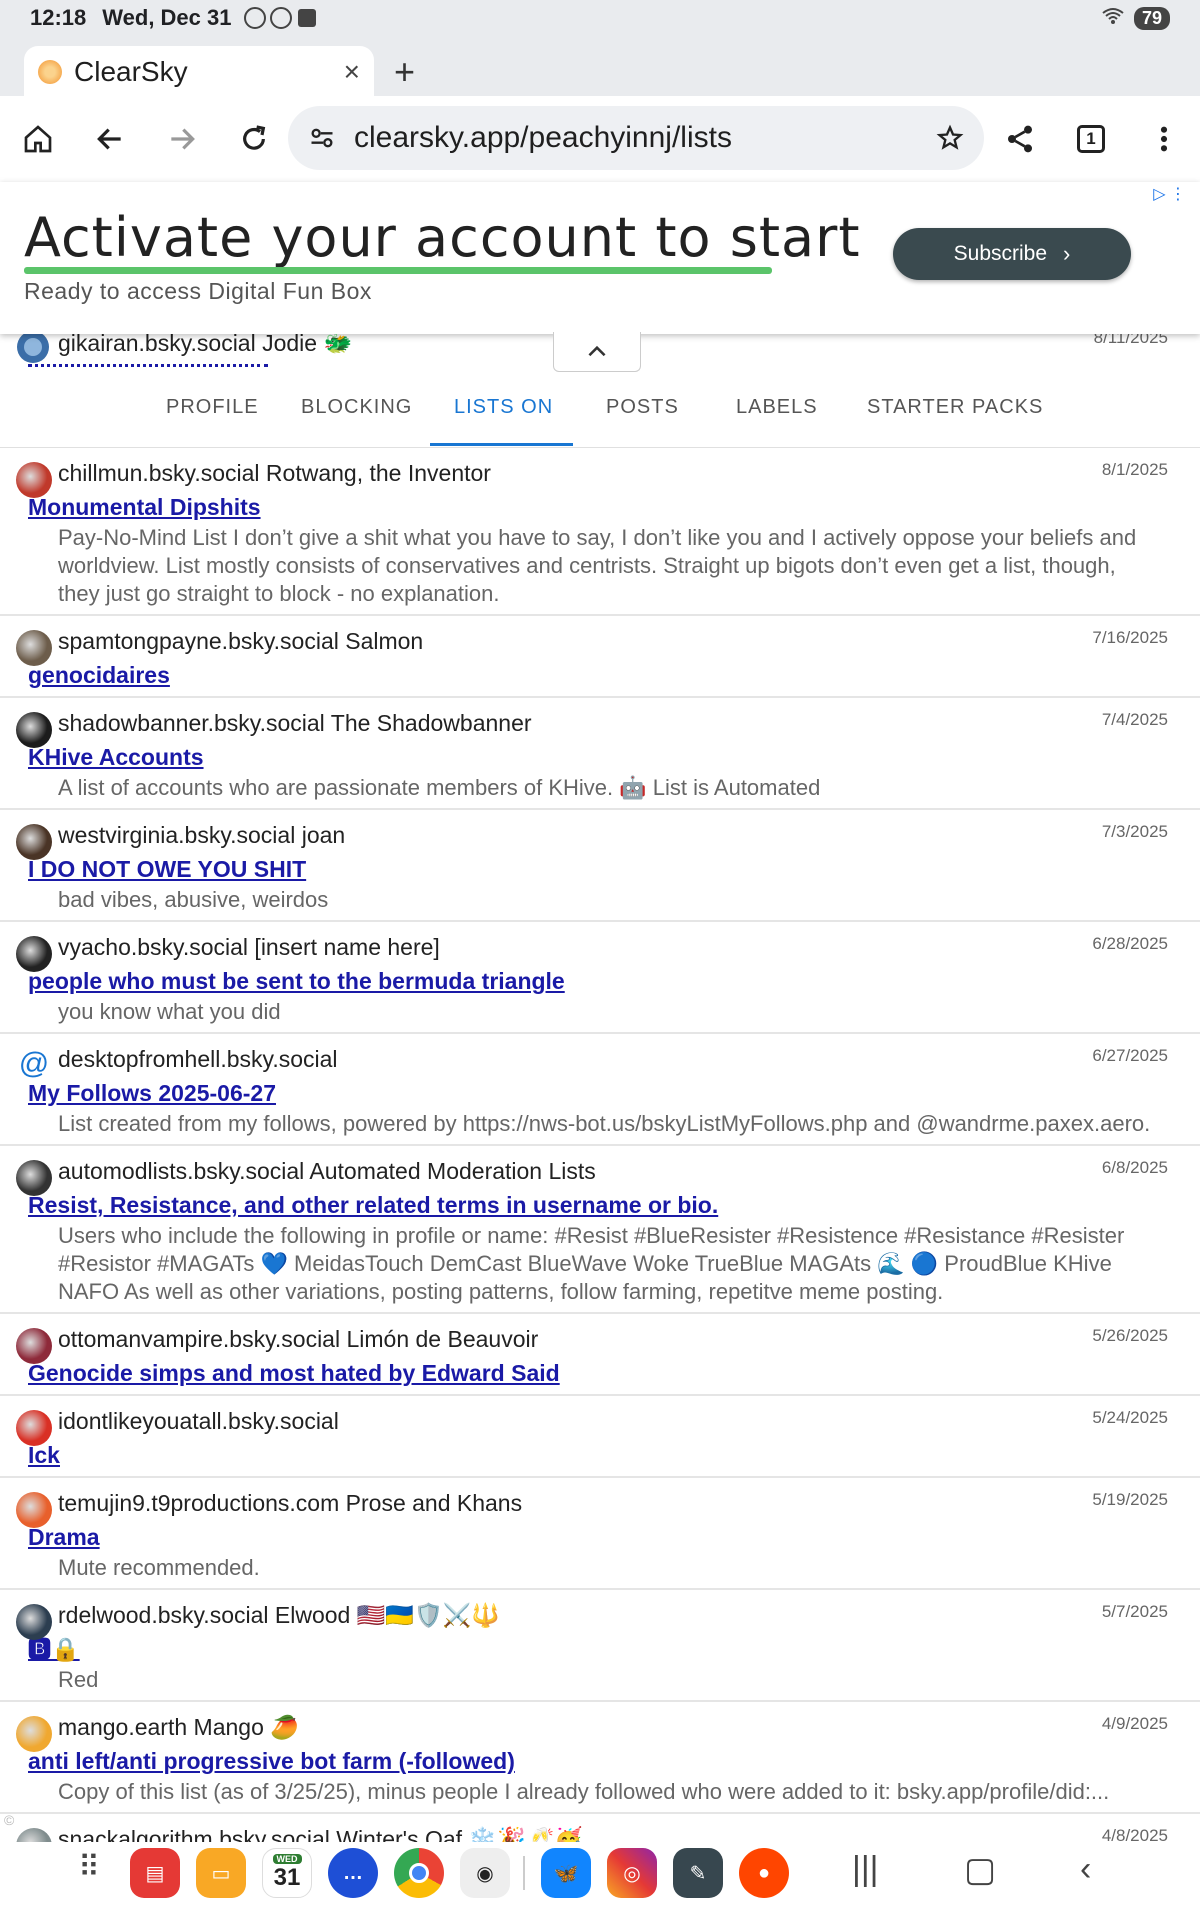 The image size is (1200, 1920). What do you see at coordinates (629, 1059) in the screenshot?
I see `list-owner: desktopfromhell.bsky.social` at bounding box center [629, 1059].